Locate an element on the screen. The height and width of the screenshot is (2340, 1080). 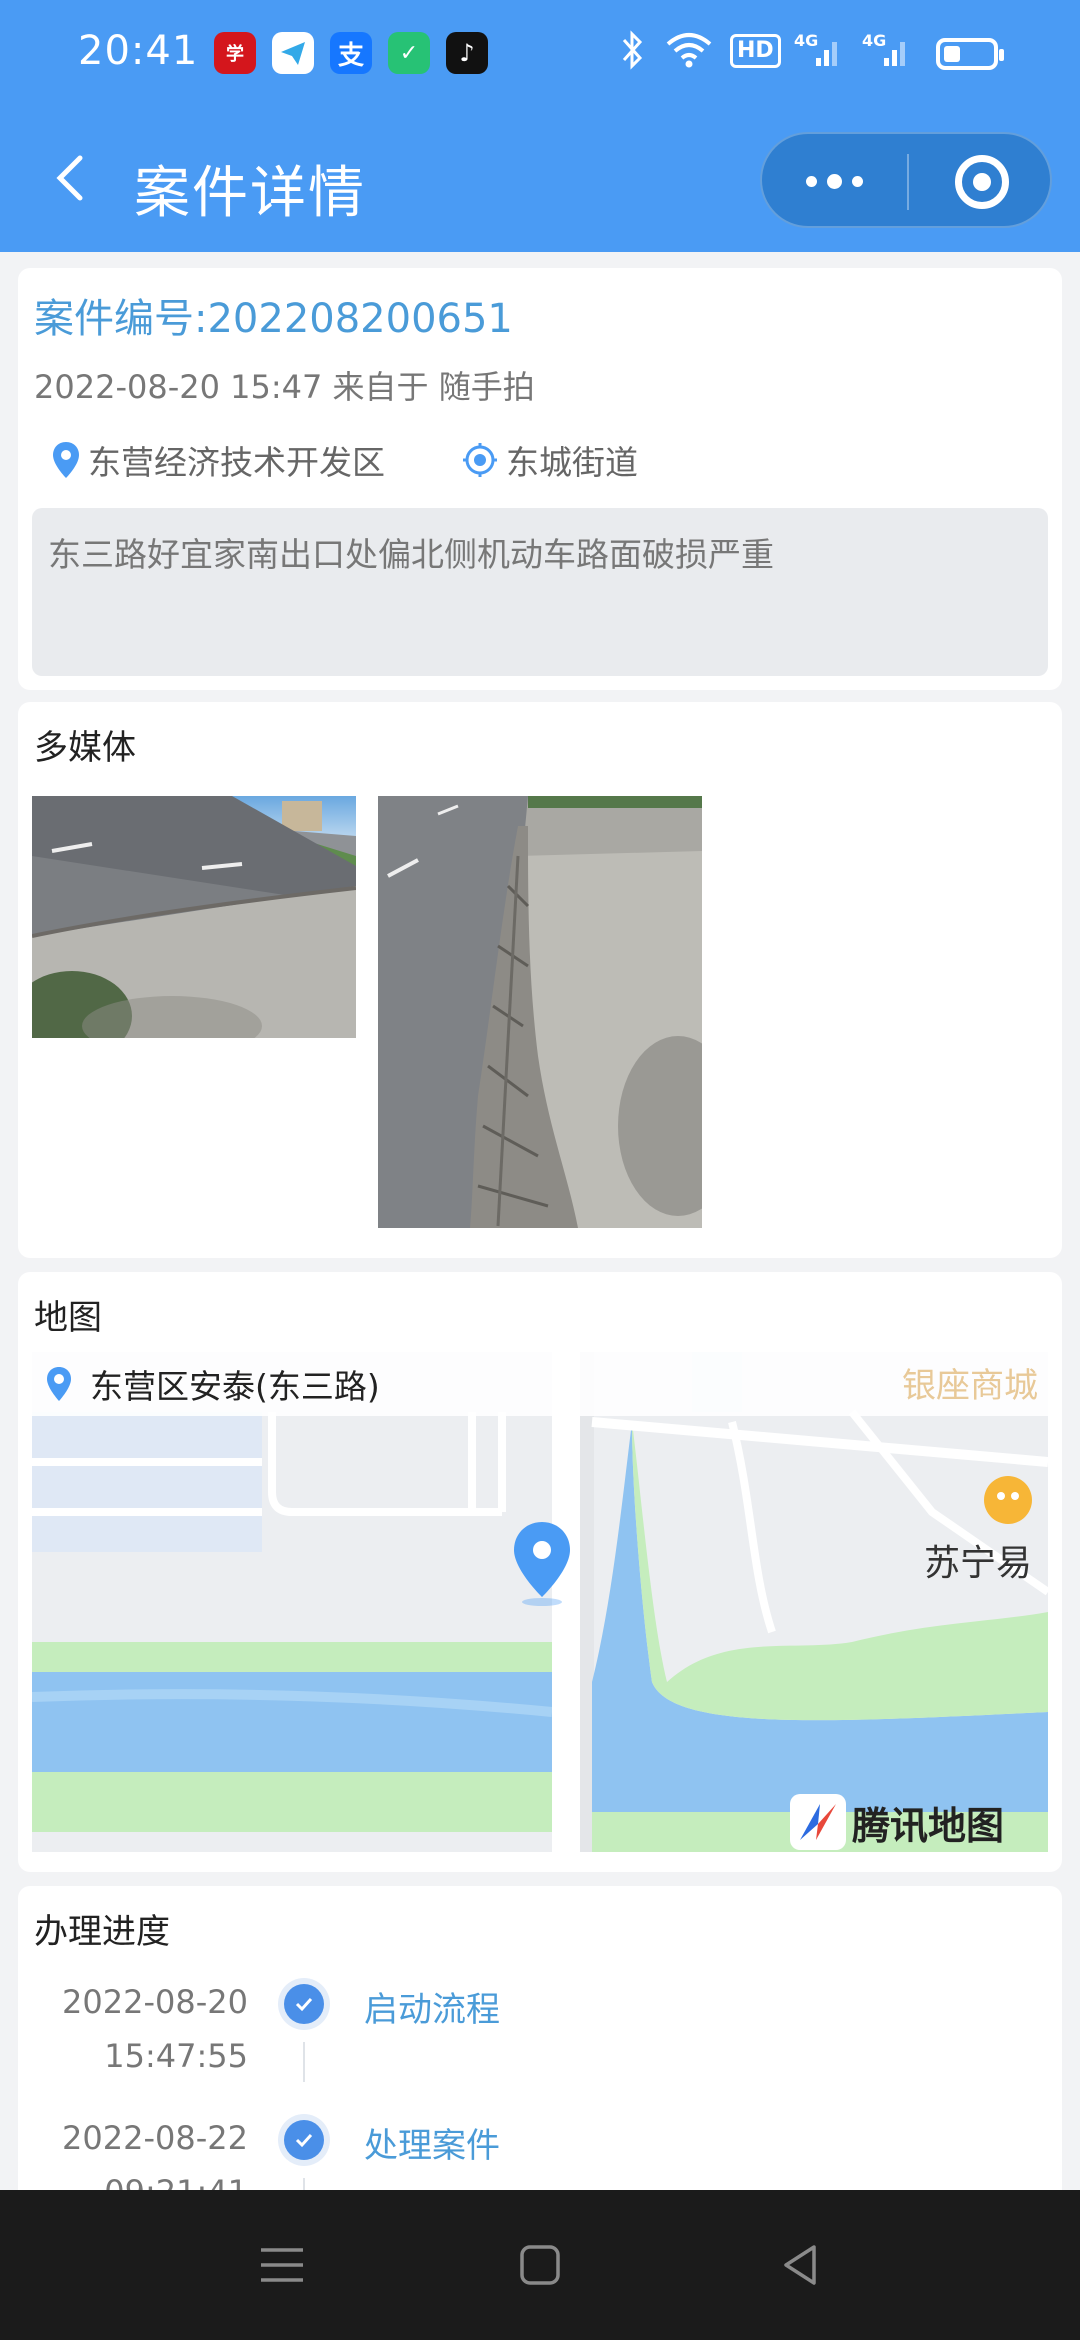
tencent-map-brand: 腾讯地图 is located at coordinates (897, 1822).